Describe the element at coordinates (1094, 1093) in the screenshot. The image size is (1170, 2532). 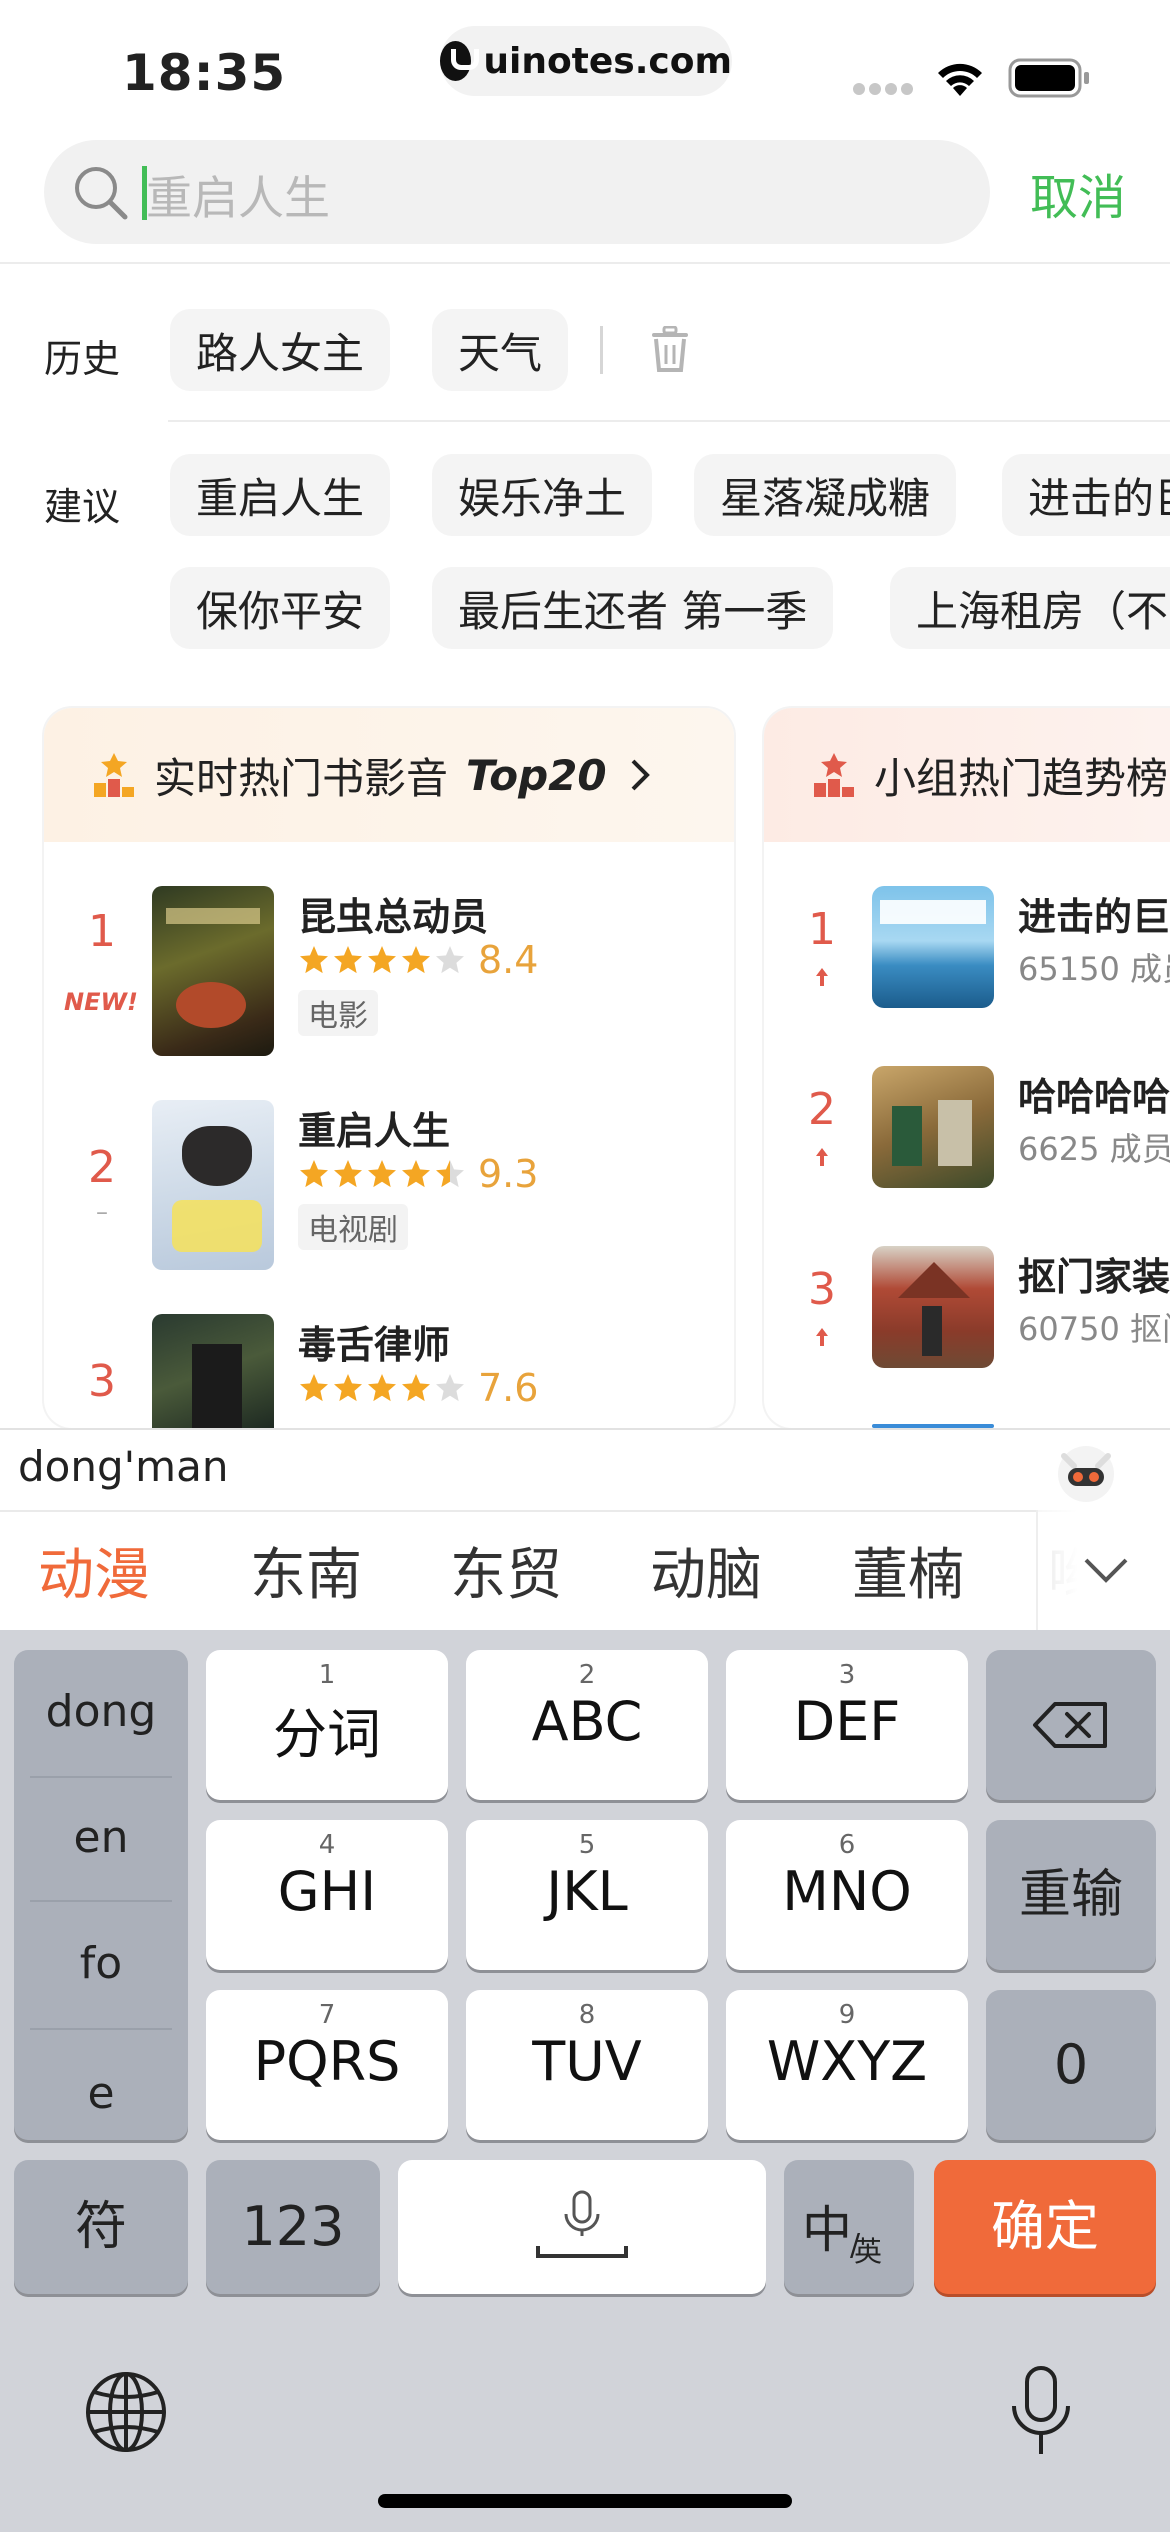
I see `group-title: 哈哈哈哈` at that location.